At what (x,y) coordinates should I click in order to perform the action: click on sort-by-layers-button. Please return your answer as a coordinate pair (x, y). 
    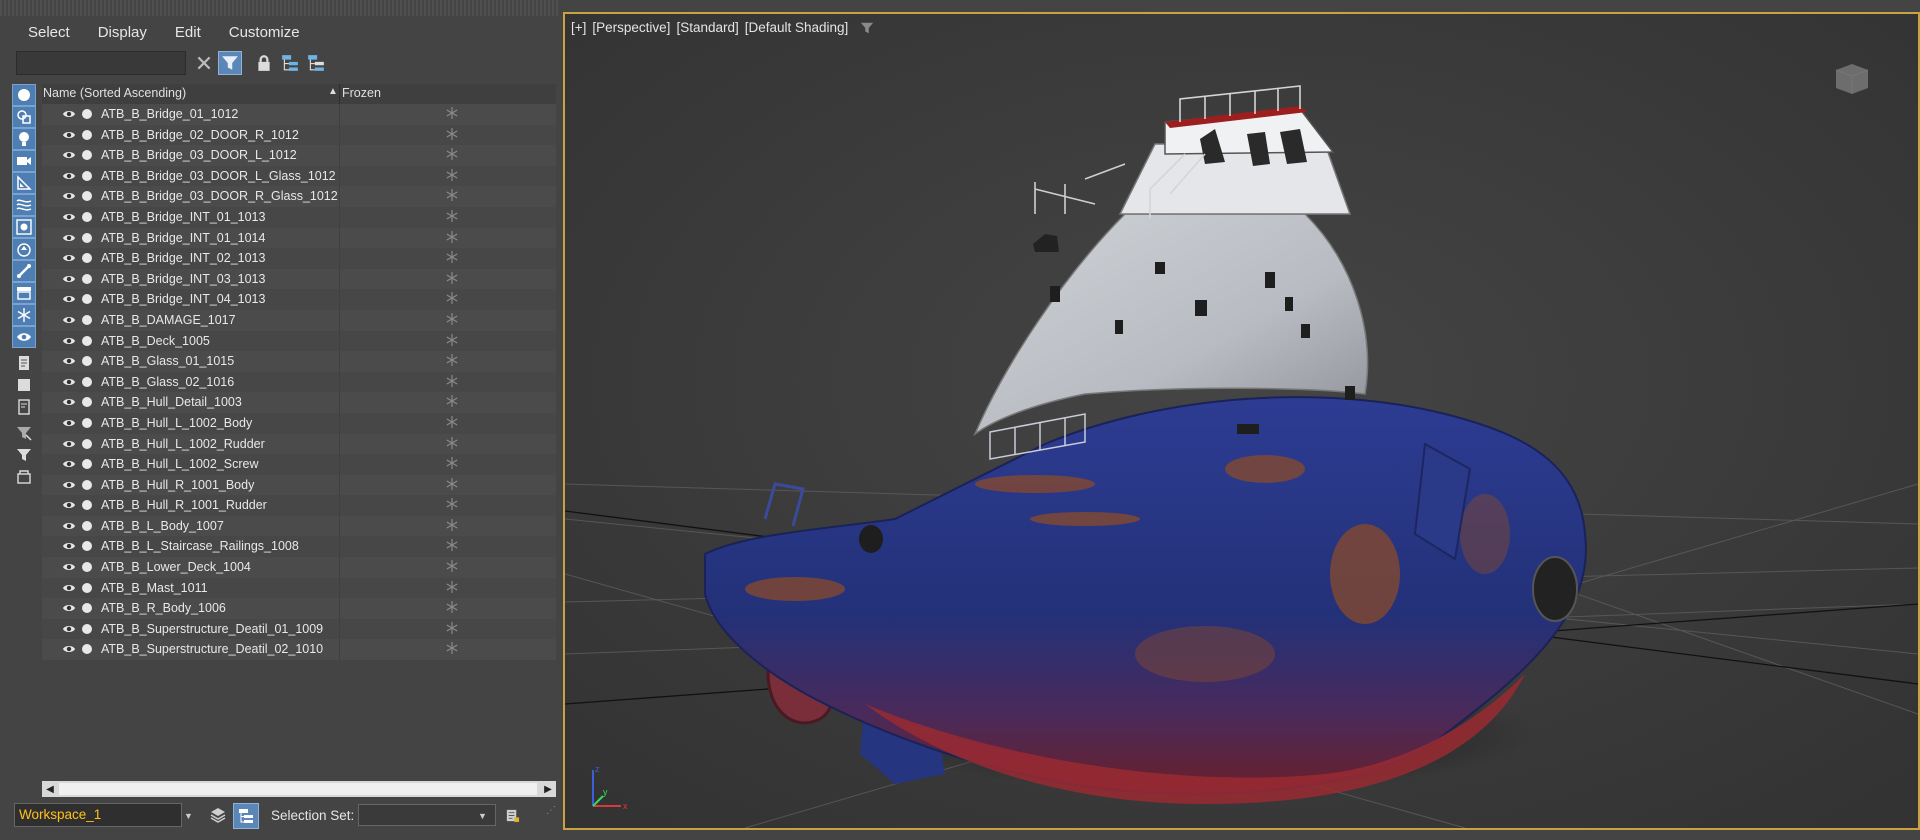
    Looking at the image, I should click on (218, 815).